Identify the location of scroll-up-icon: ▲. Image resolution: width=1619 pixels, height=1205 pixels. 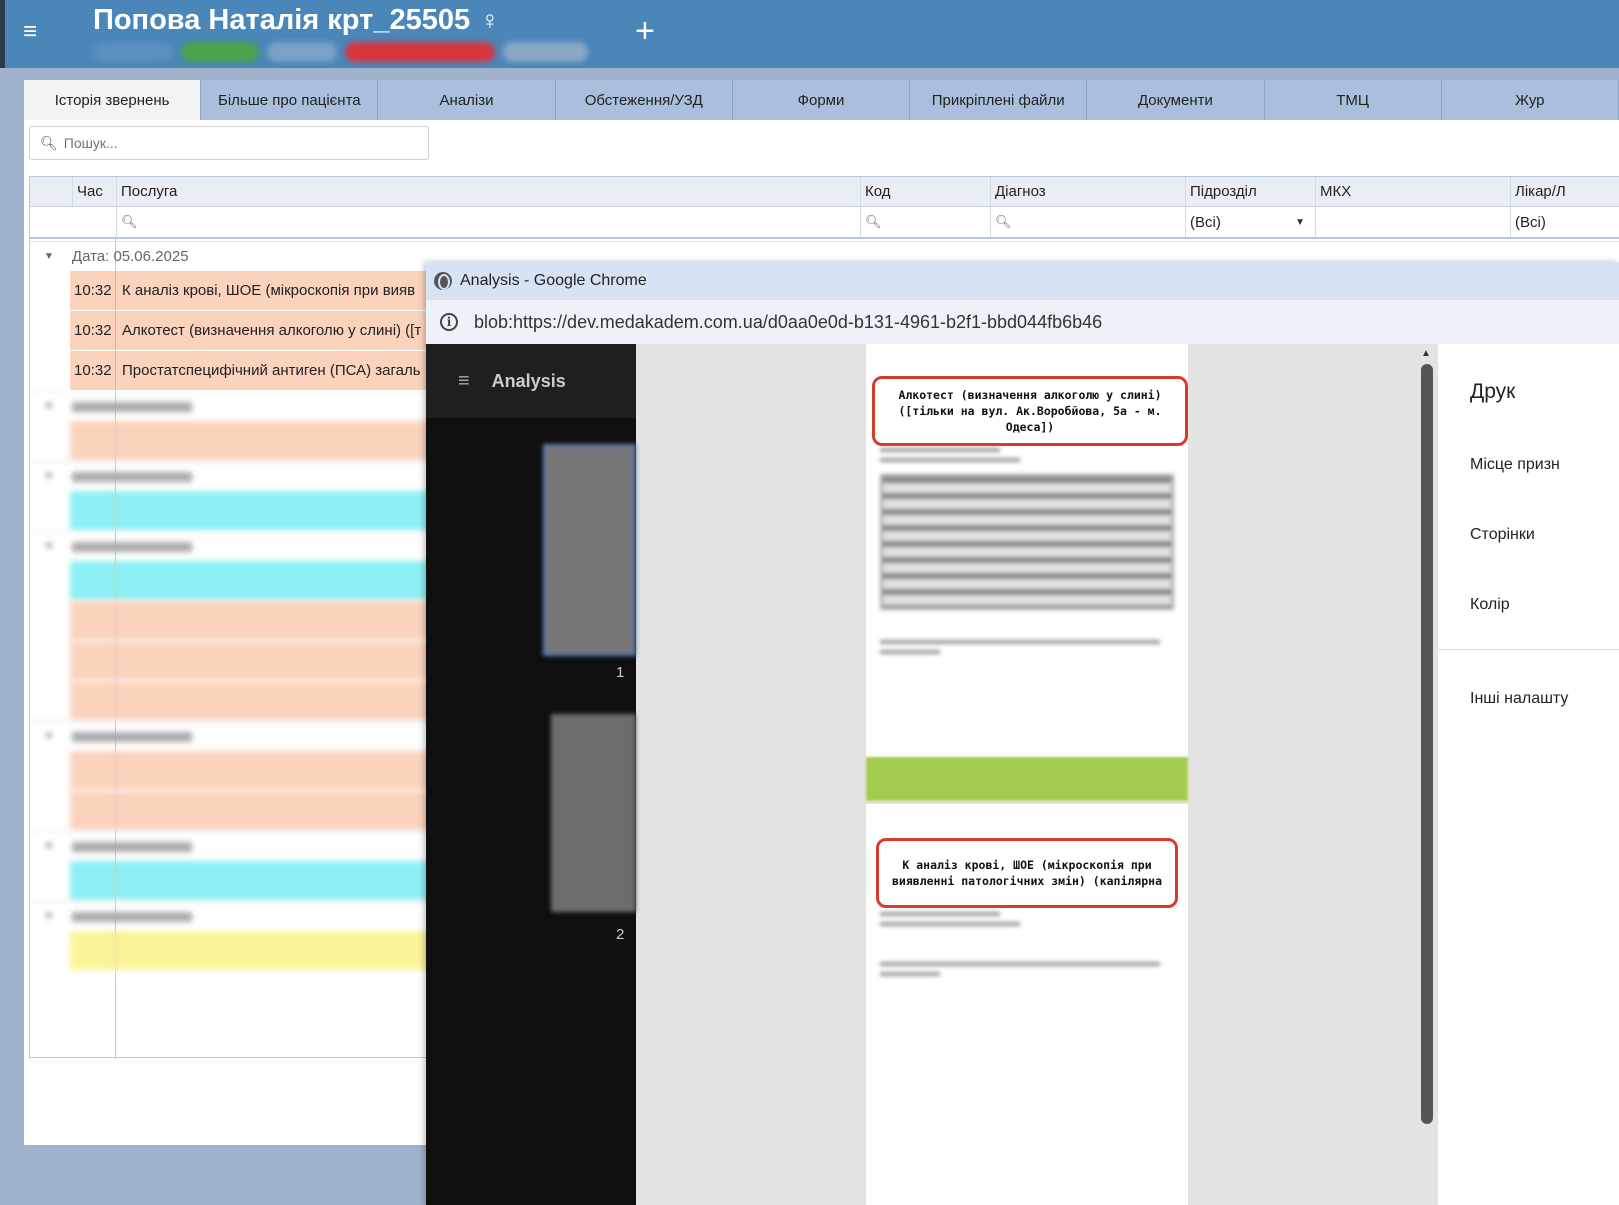
(1426, 353).